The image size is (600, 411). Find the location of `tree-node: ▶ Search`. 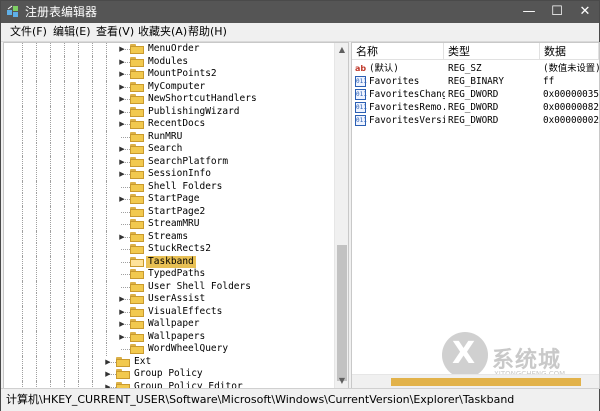

tree-node: ▶ Search is located at coordinates (169, 149).